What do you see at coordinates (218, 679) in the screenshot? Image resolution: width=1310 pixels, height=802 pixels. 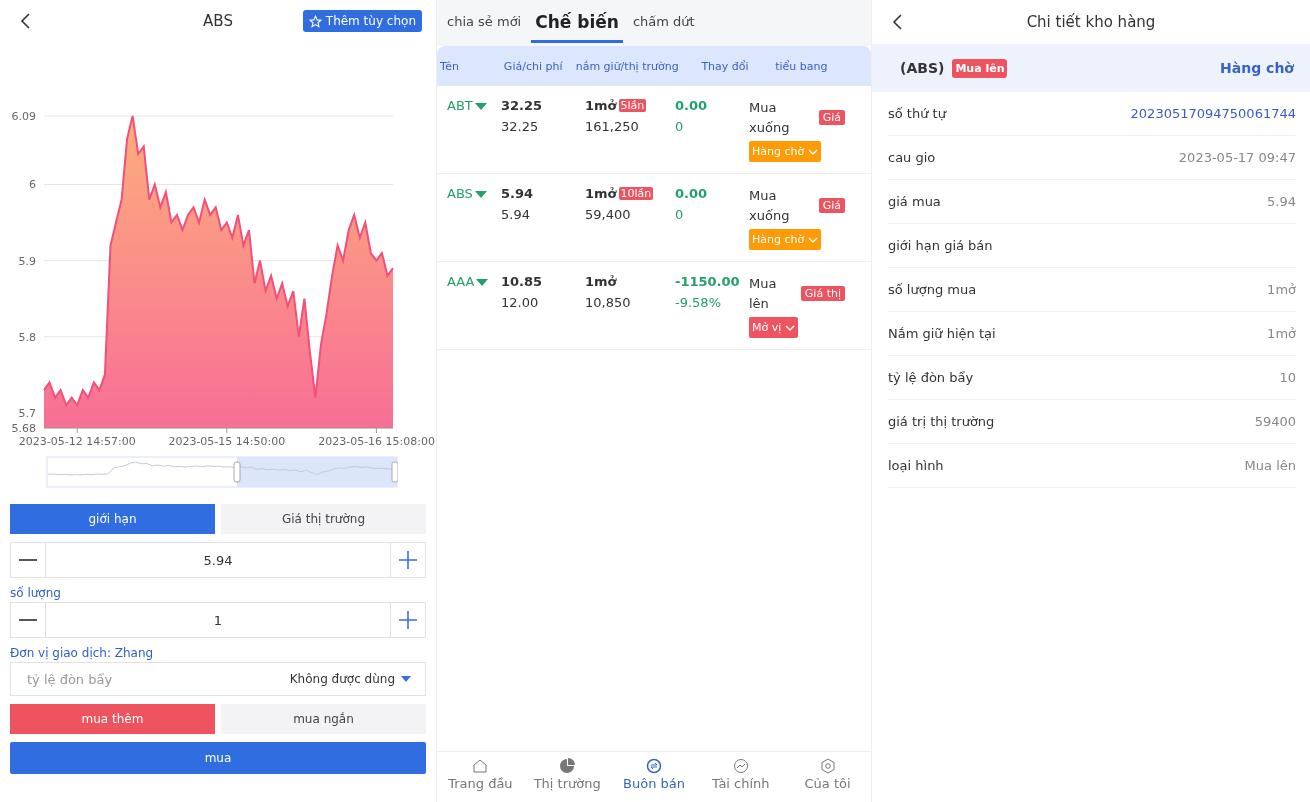 I see `leverage-field: tỷ lệ đòn bẩy Không được dùng` at bounding box center [218, 679].